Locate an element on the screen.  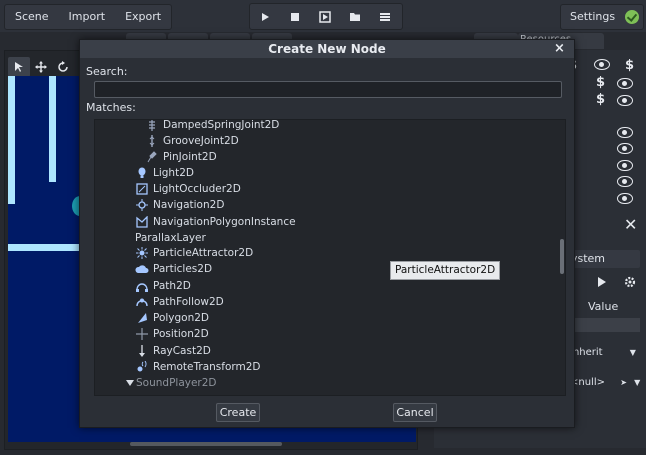
group-icon is located at coordinates (602, 64).